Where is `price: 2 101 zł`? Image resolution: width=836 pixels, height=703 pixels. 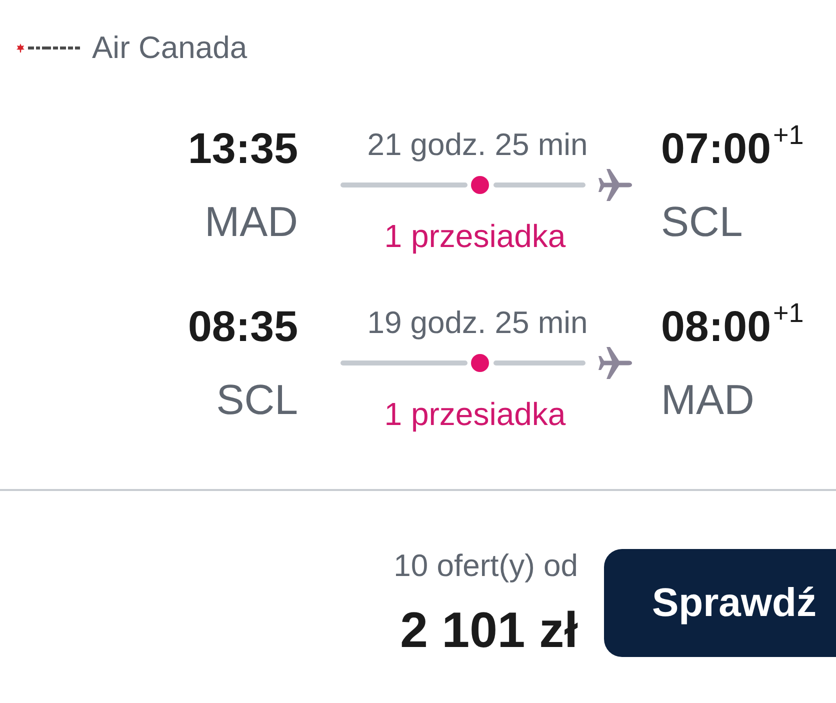 price: 2 101 zł is located at coordinates (489, 630).